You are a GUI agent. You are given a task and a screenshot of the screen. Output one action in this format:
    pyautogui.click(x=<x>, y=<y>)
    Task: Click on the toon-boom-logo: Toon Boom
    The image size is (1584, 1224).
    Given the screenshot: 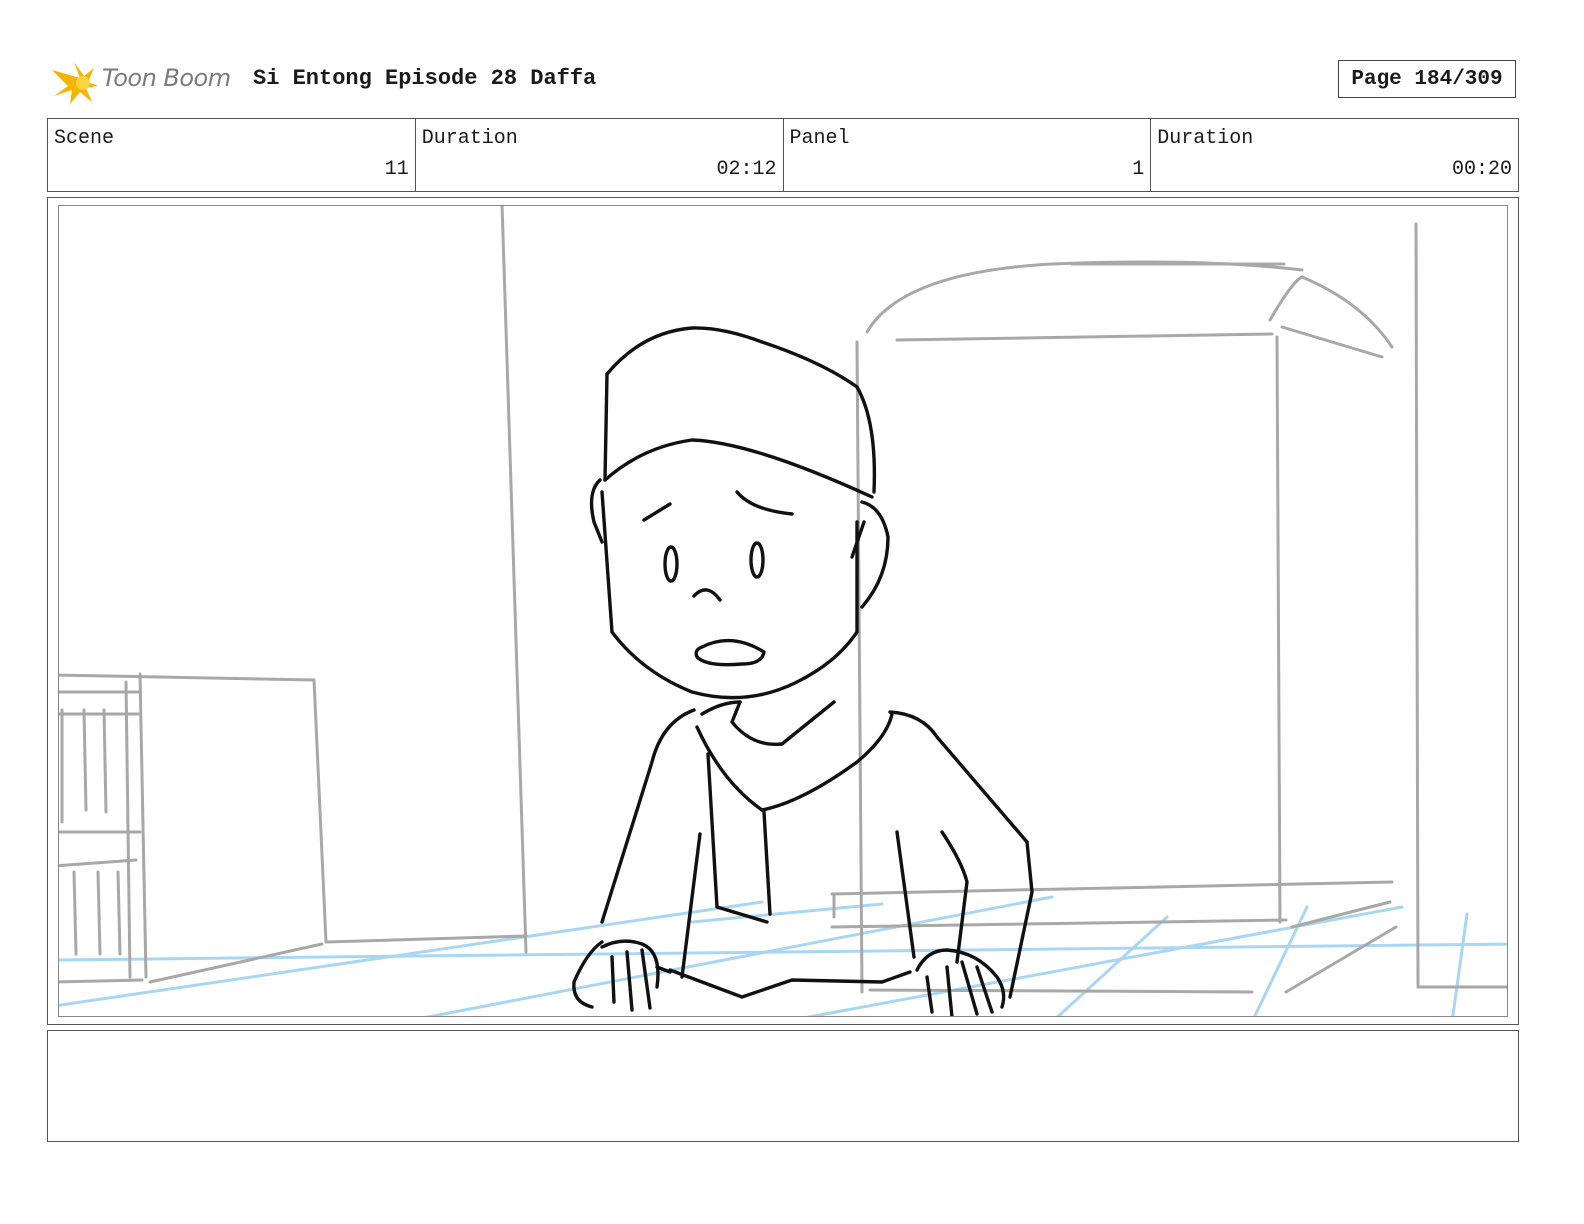 What is the action you would take?
    pyautogui.click(x=145, y=81)
    